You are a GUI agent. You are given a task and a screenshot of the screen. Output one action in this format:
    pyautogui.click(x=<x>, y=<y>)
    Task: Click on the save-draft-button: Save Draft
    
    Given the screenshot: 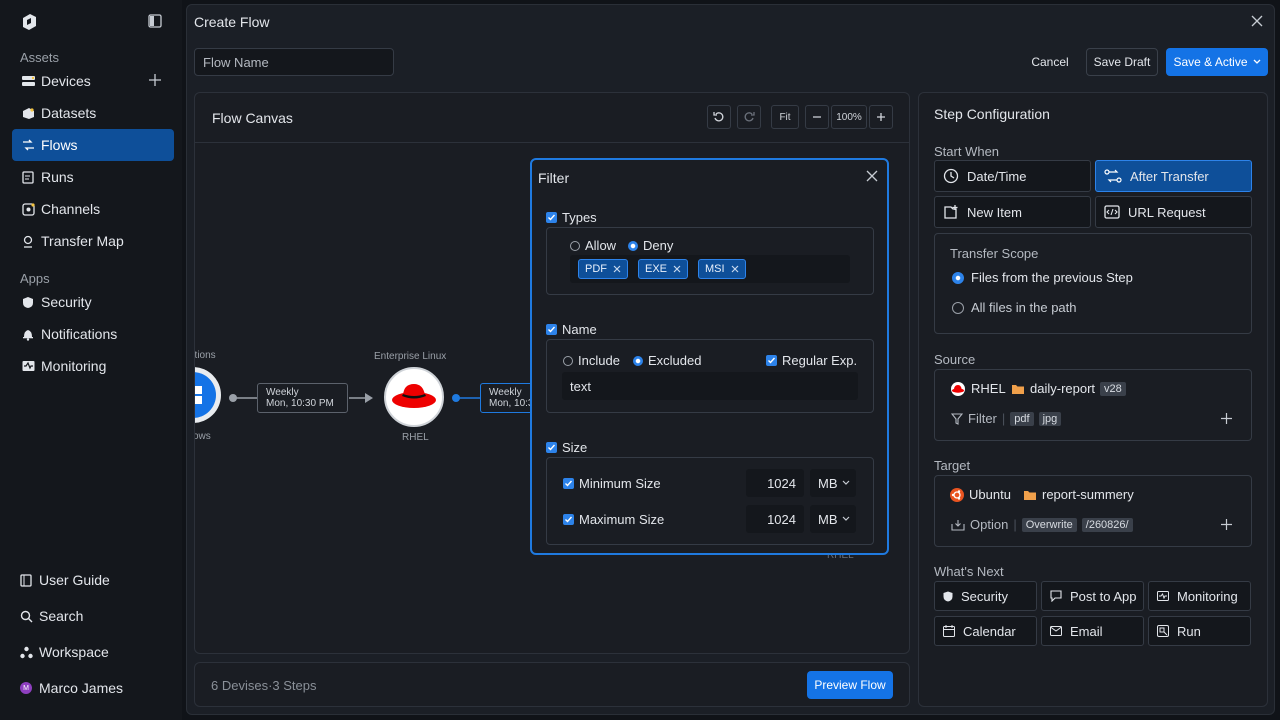 What is the action you would take?
    pyautogui.click(x=1122, y=62)
    